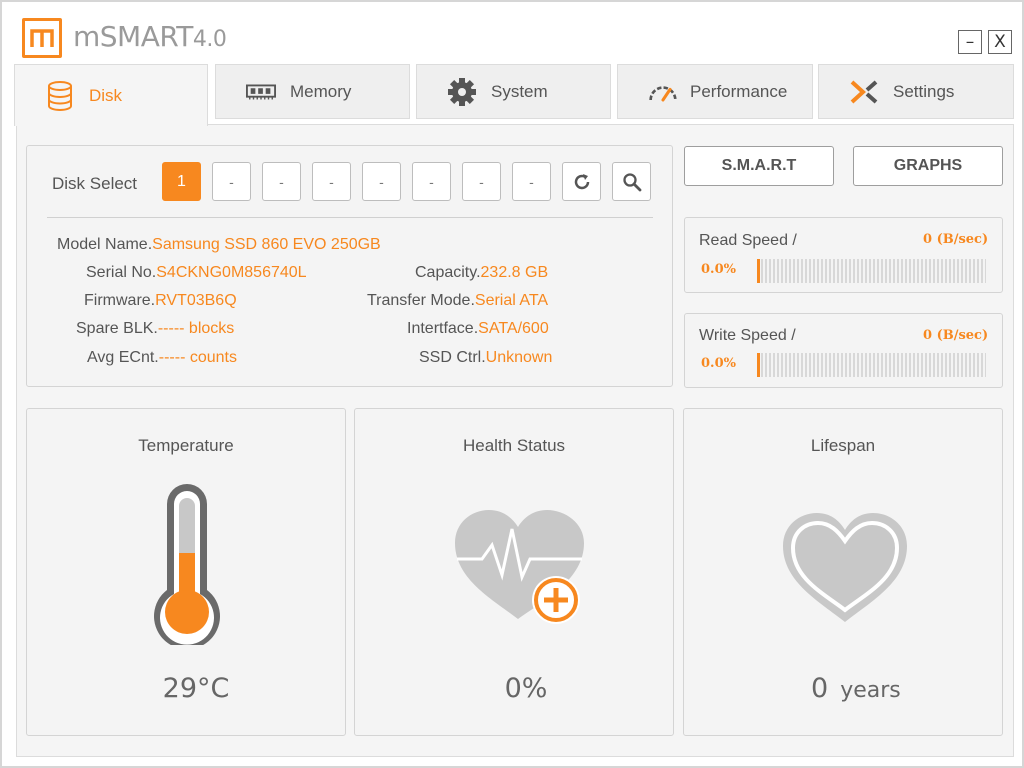  Describe the element at coordinates (759, 166) in the screenshot. I see `smart-button: S.M.A.R.T` at that location.